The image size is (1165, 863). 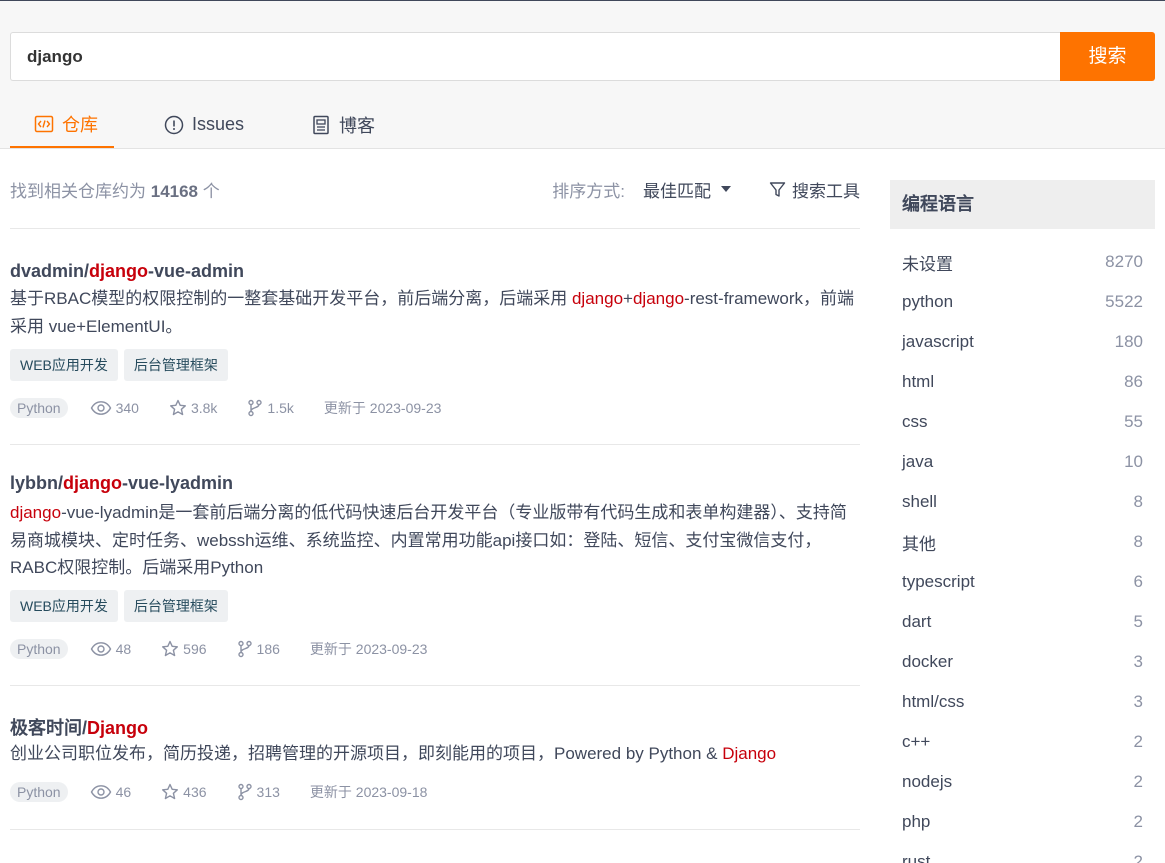 I want to click on star-count: 436, so click(x=184, y=792).